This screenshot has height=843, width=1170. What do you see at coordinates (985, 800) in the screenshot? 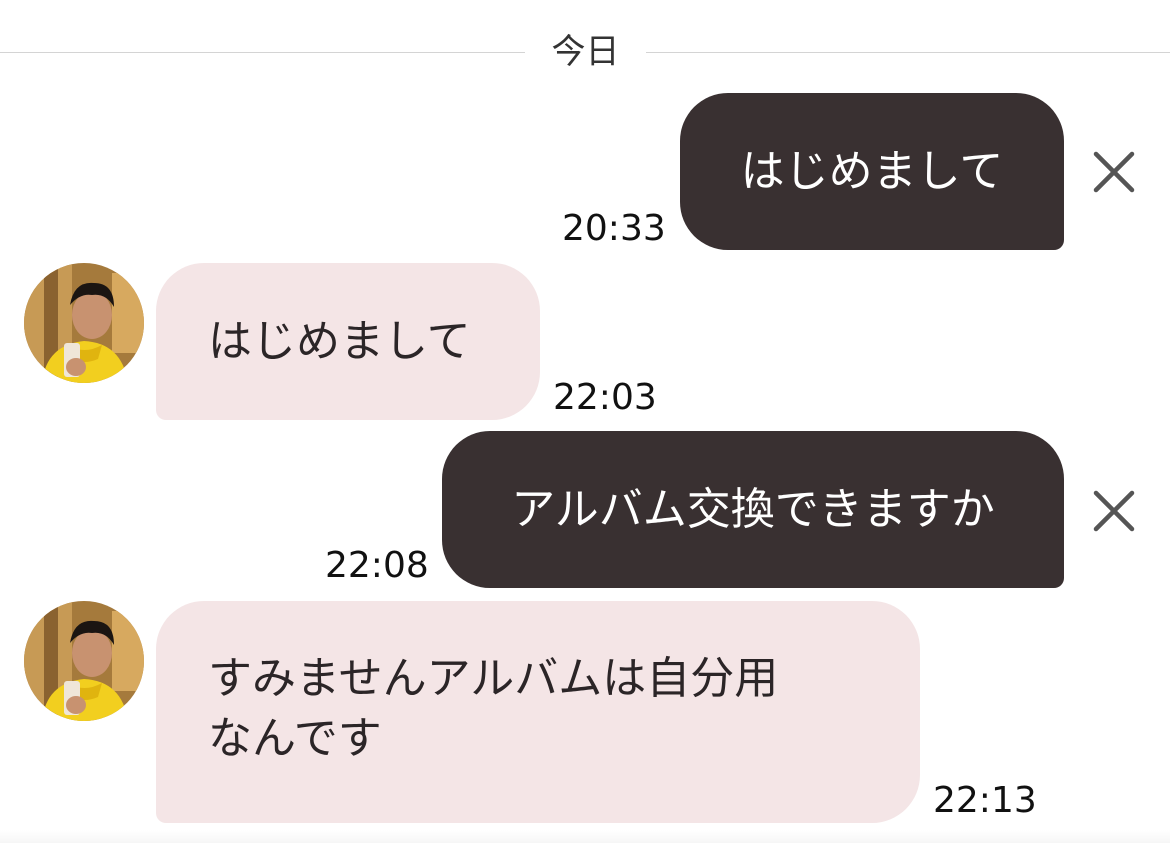
I see `message-time: 22:13` at bounding box center [985, 800].